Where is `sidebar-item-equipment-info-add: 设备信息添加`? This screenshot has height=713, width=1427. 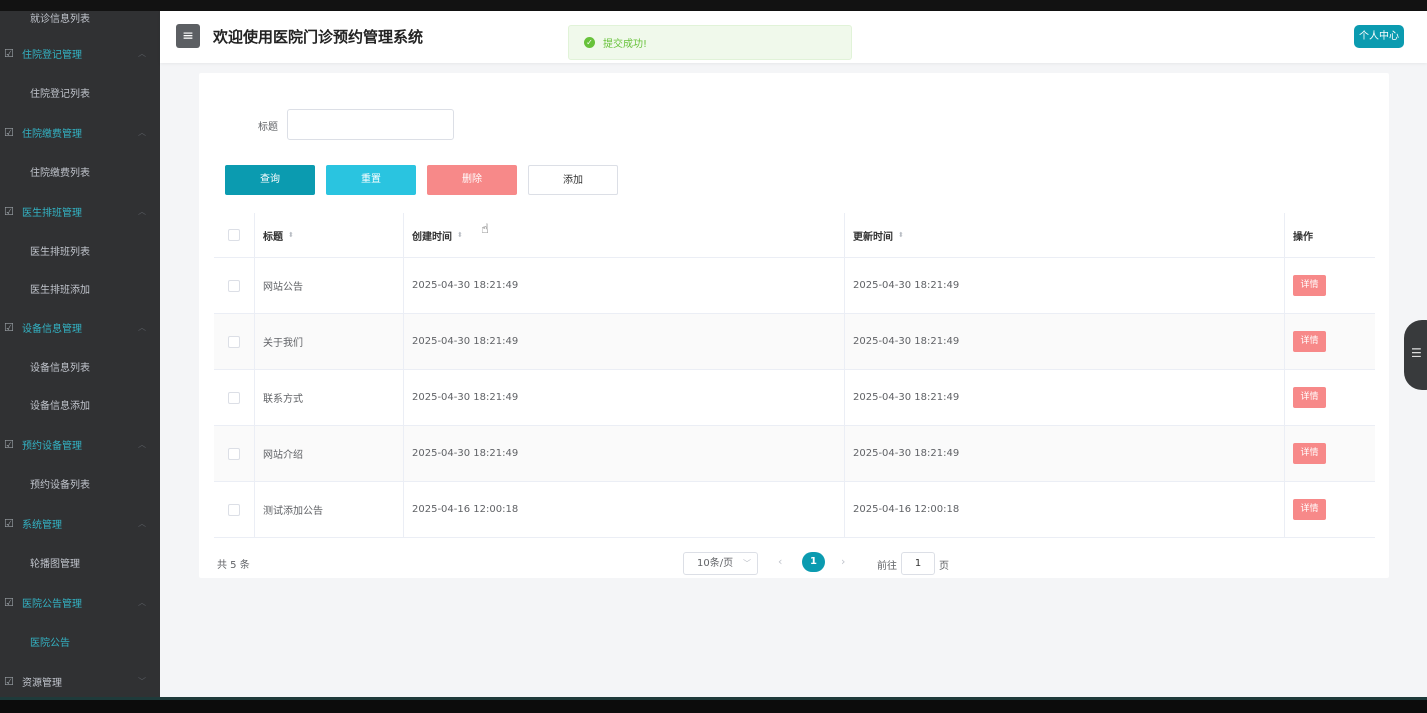
sidebar-item-equipment-info-add: 设备信息添加 is located at coordinates (80, 404).